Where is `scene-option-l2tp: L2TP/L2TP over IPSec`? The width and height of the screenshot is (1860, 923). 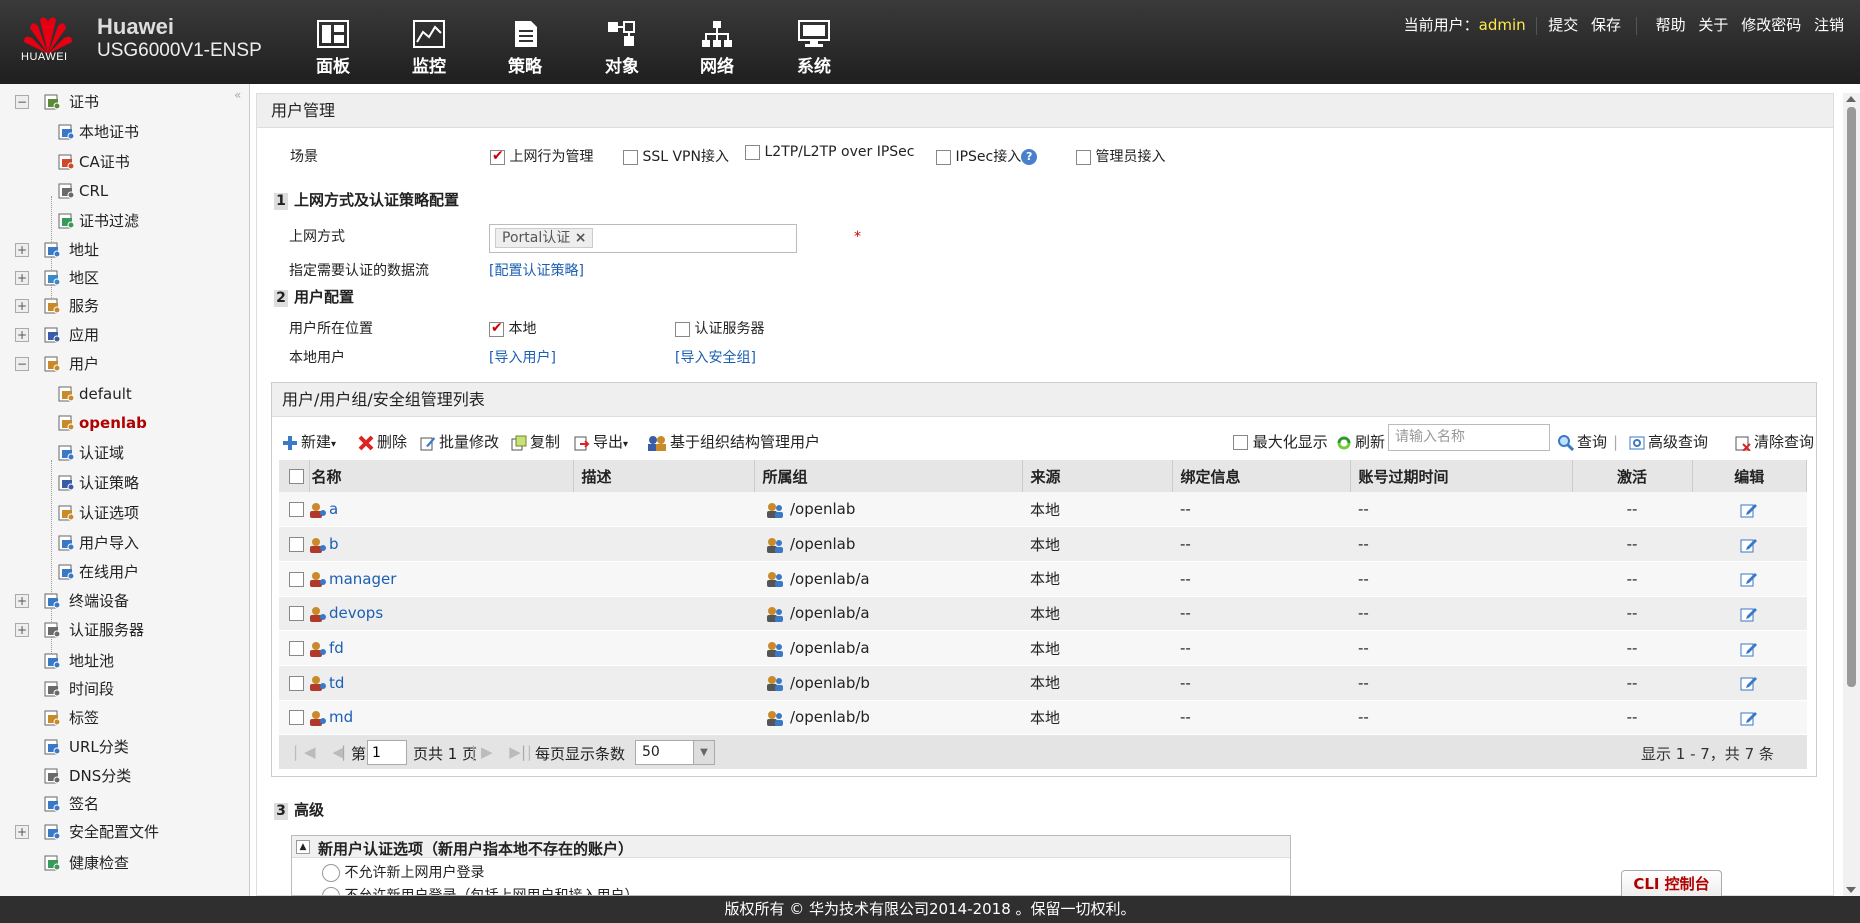
scene-option-l2tp: L2TP/L2TP over IPSec is located at coordinates (829, 152).